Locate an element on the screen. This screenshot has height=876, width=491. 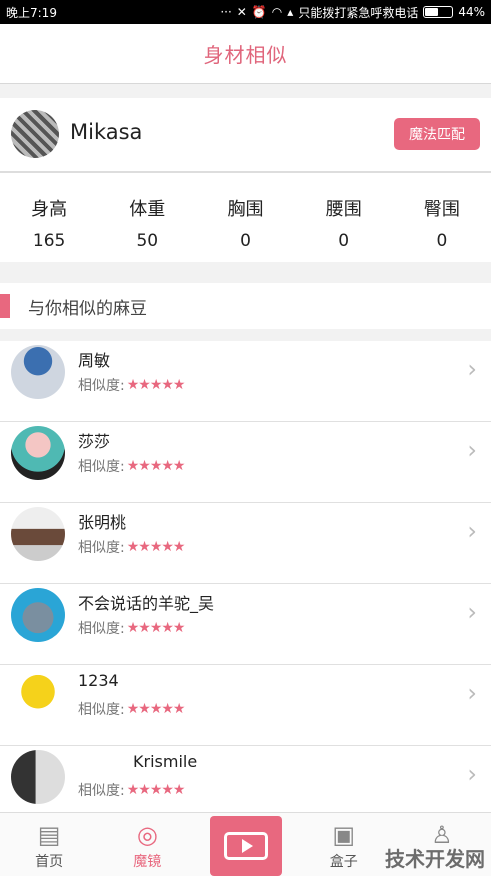
tab-label: 魔镜 is located at coordinates (147, 862).